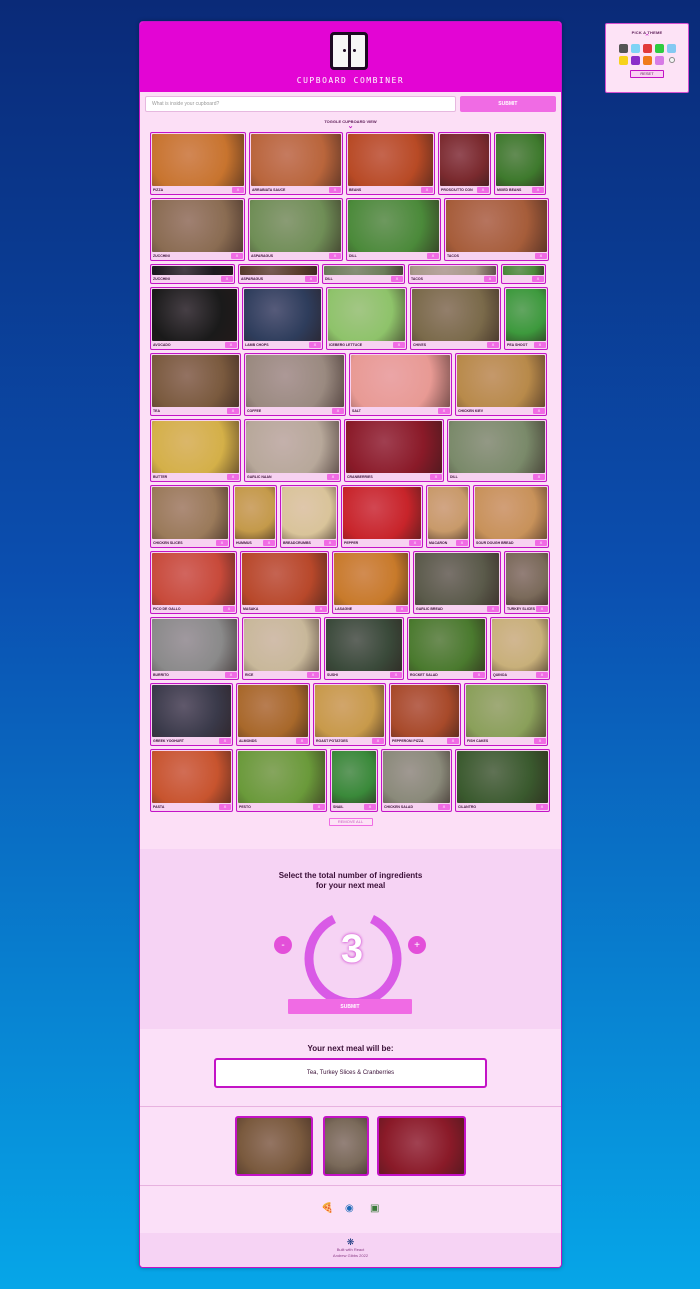  Describe the element at coordinates (332, 675) in the screenshot. I see `ingredient-label: SUSHI` at that location.